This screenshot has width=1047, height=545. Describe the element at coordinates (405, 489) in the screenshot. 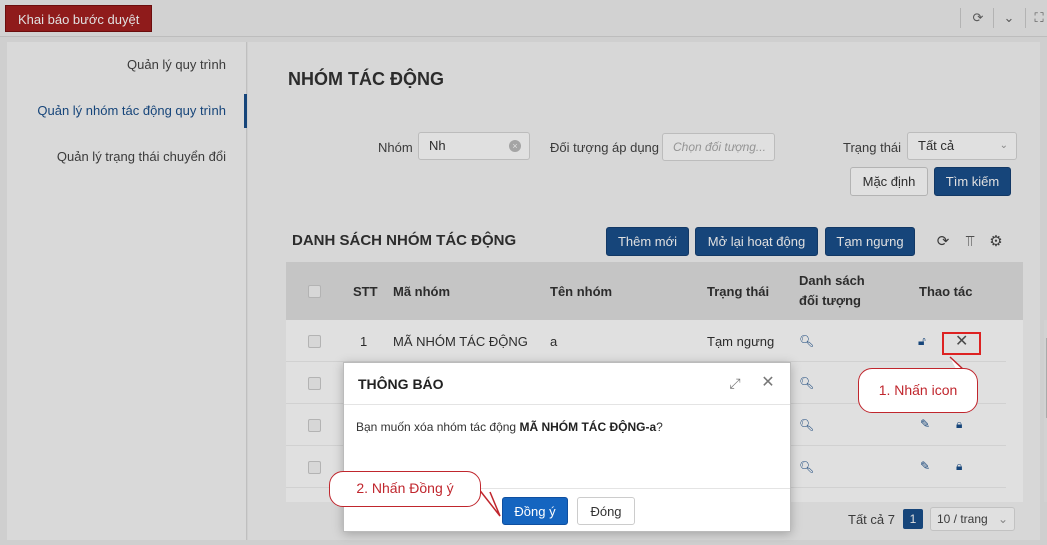

I see `callout-step2: 2. Nhấn Đồng ý` at that location.